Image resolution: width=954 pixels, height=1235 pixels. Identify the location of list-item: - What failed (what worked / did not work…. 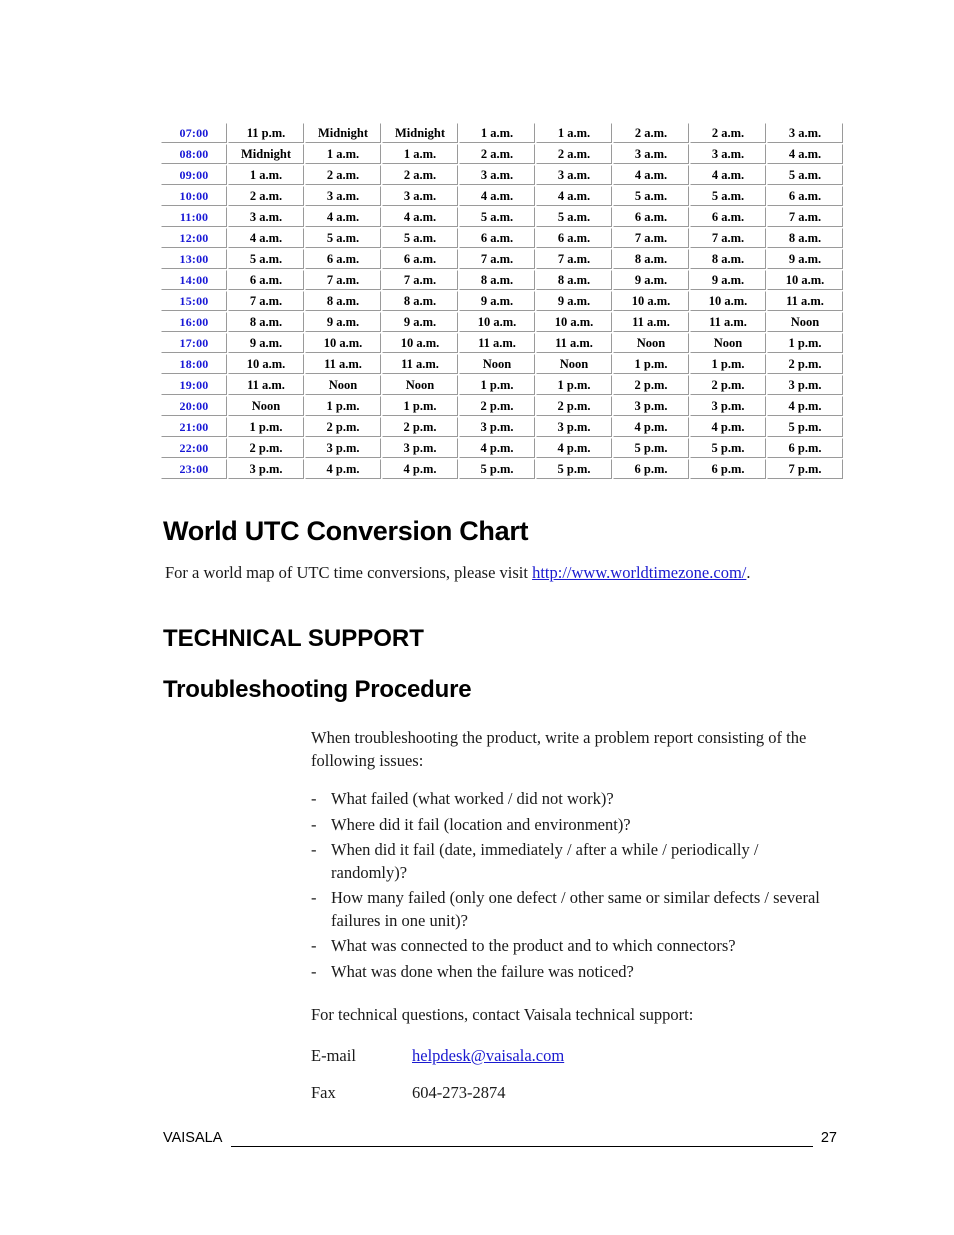
(569, 799).